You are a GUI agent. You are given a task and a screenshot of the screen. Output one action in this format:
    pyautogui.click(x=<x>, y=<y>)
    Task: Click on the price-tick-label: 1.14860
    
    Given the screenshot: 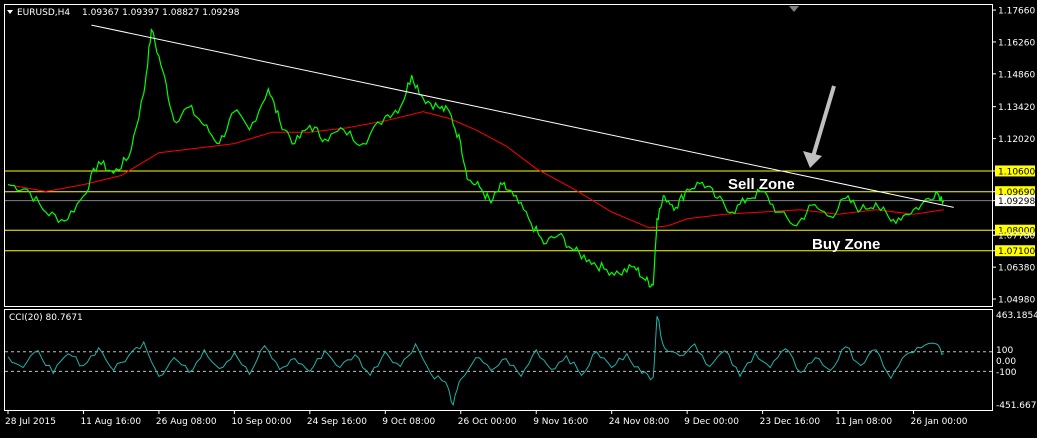 What is the action you would take?
    pyautogui.click(x=1016, y=75)
    